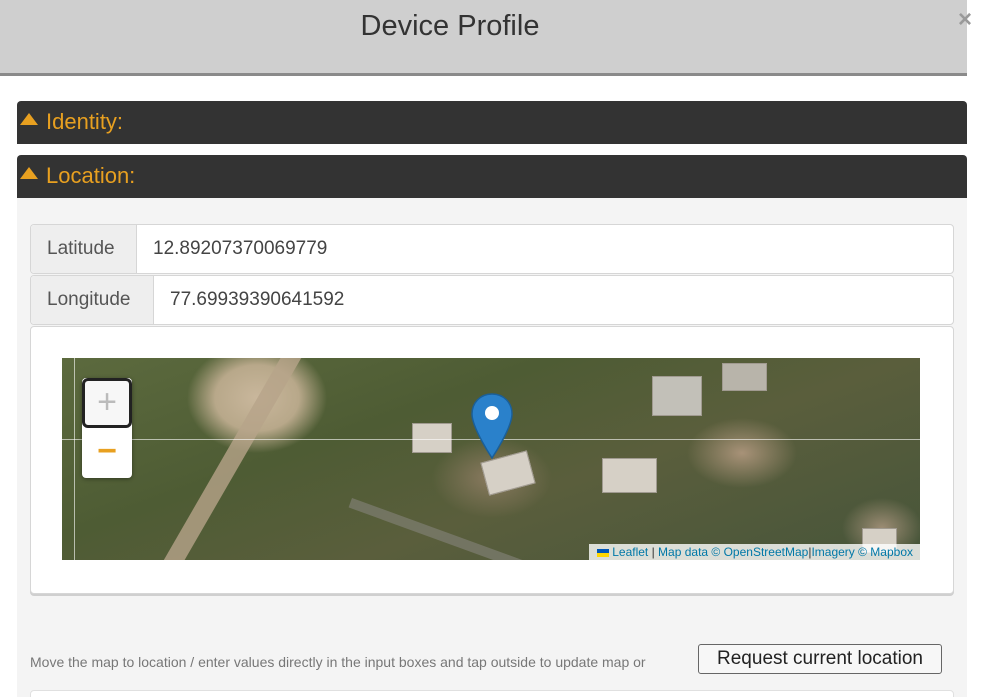 This screenshot has height=697, width=987. What do you see at coordinates (492, 426) in the screenshot?
I see `map-pin-icon` at bounding box center [492, 426].